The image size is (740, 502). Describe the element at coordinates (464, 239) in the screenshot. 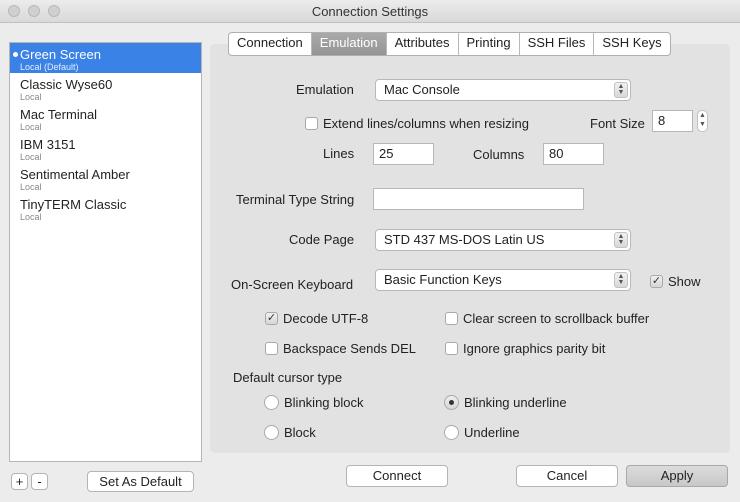

I see `code-page-value: STD 437 MS-DOS Latin US` at that location.